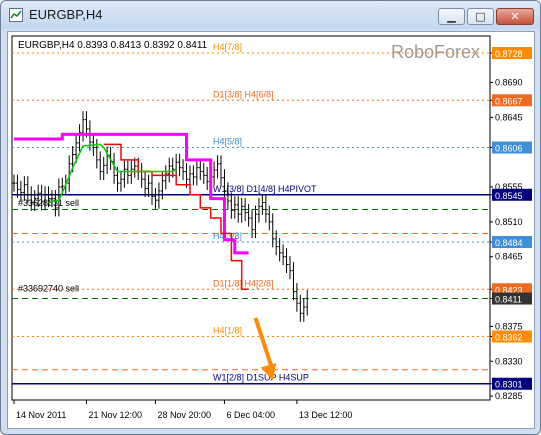 The width and height of the screenshot is (541, 435). I want to click on y-tick-label: 0.8362, so click(509, 337).